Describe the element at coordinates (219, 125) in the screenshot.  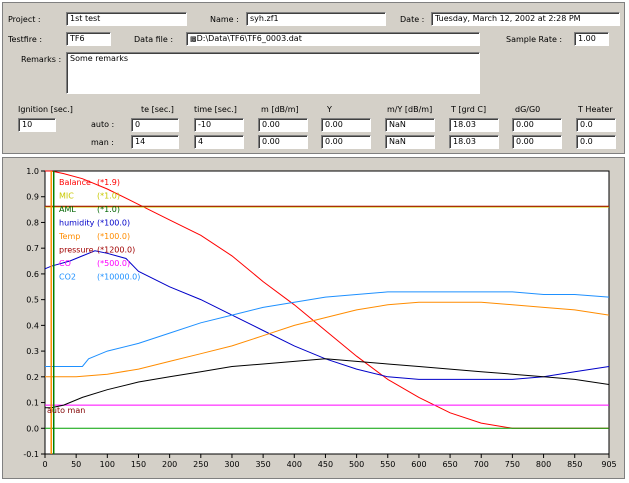
I see `auto-time-field: -10` at that location.